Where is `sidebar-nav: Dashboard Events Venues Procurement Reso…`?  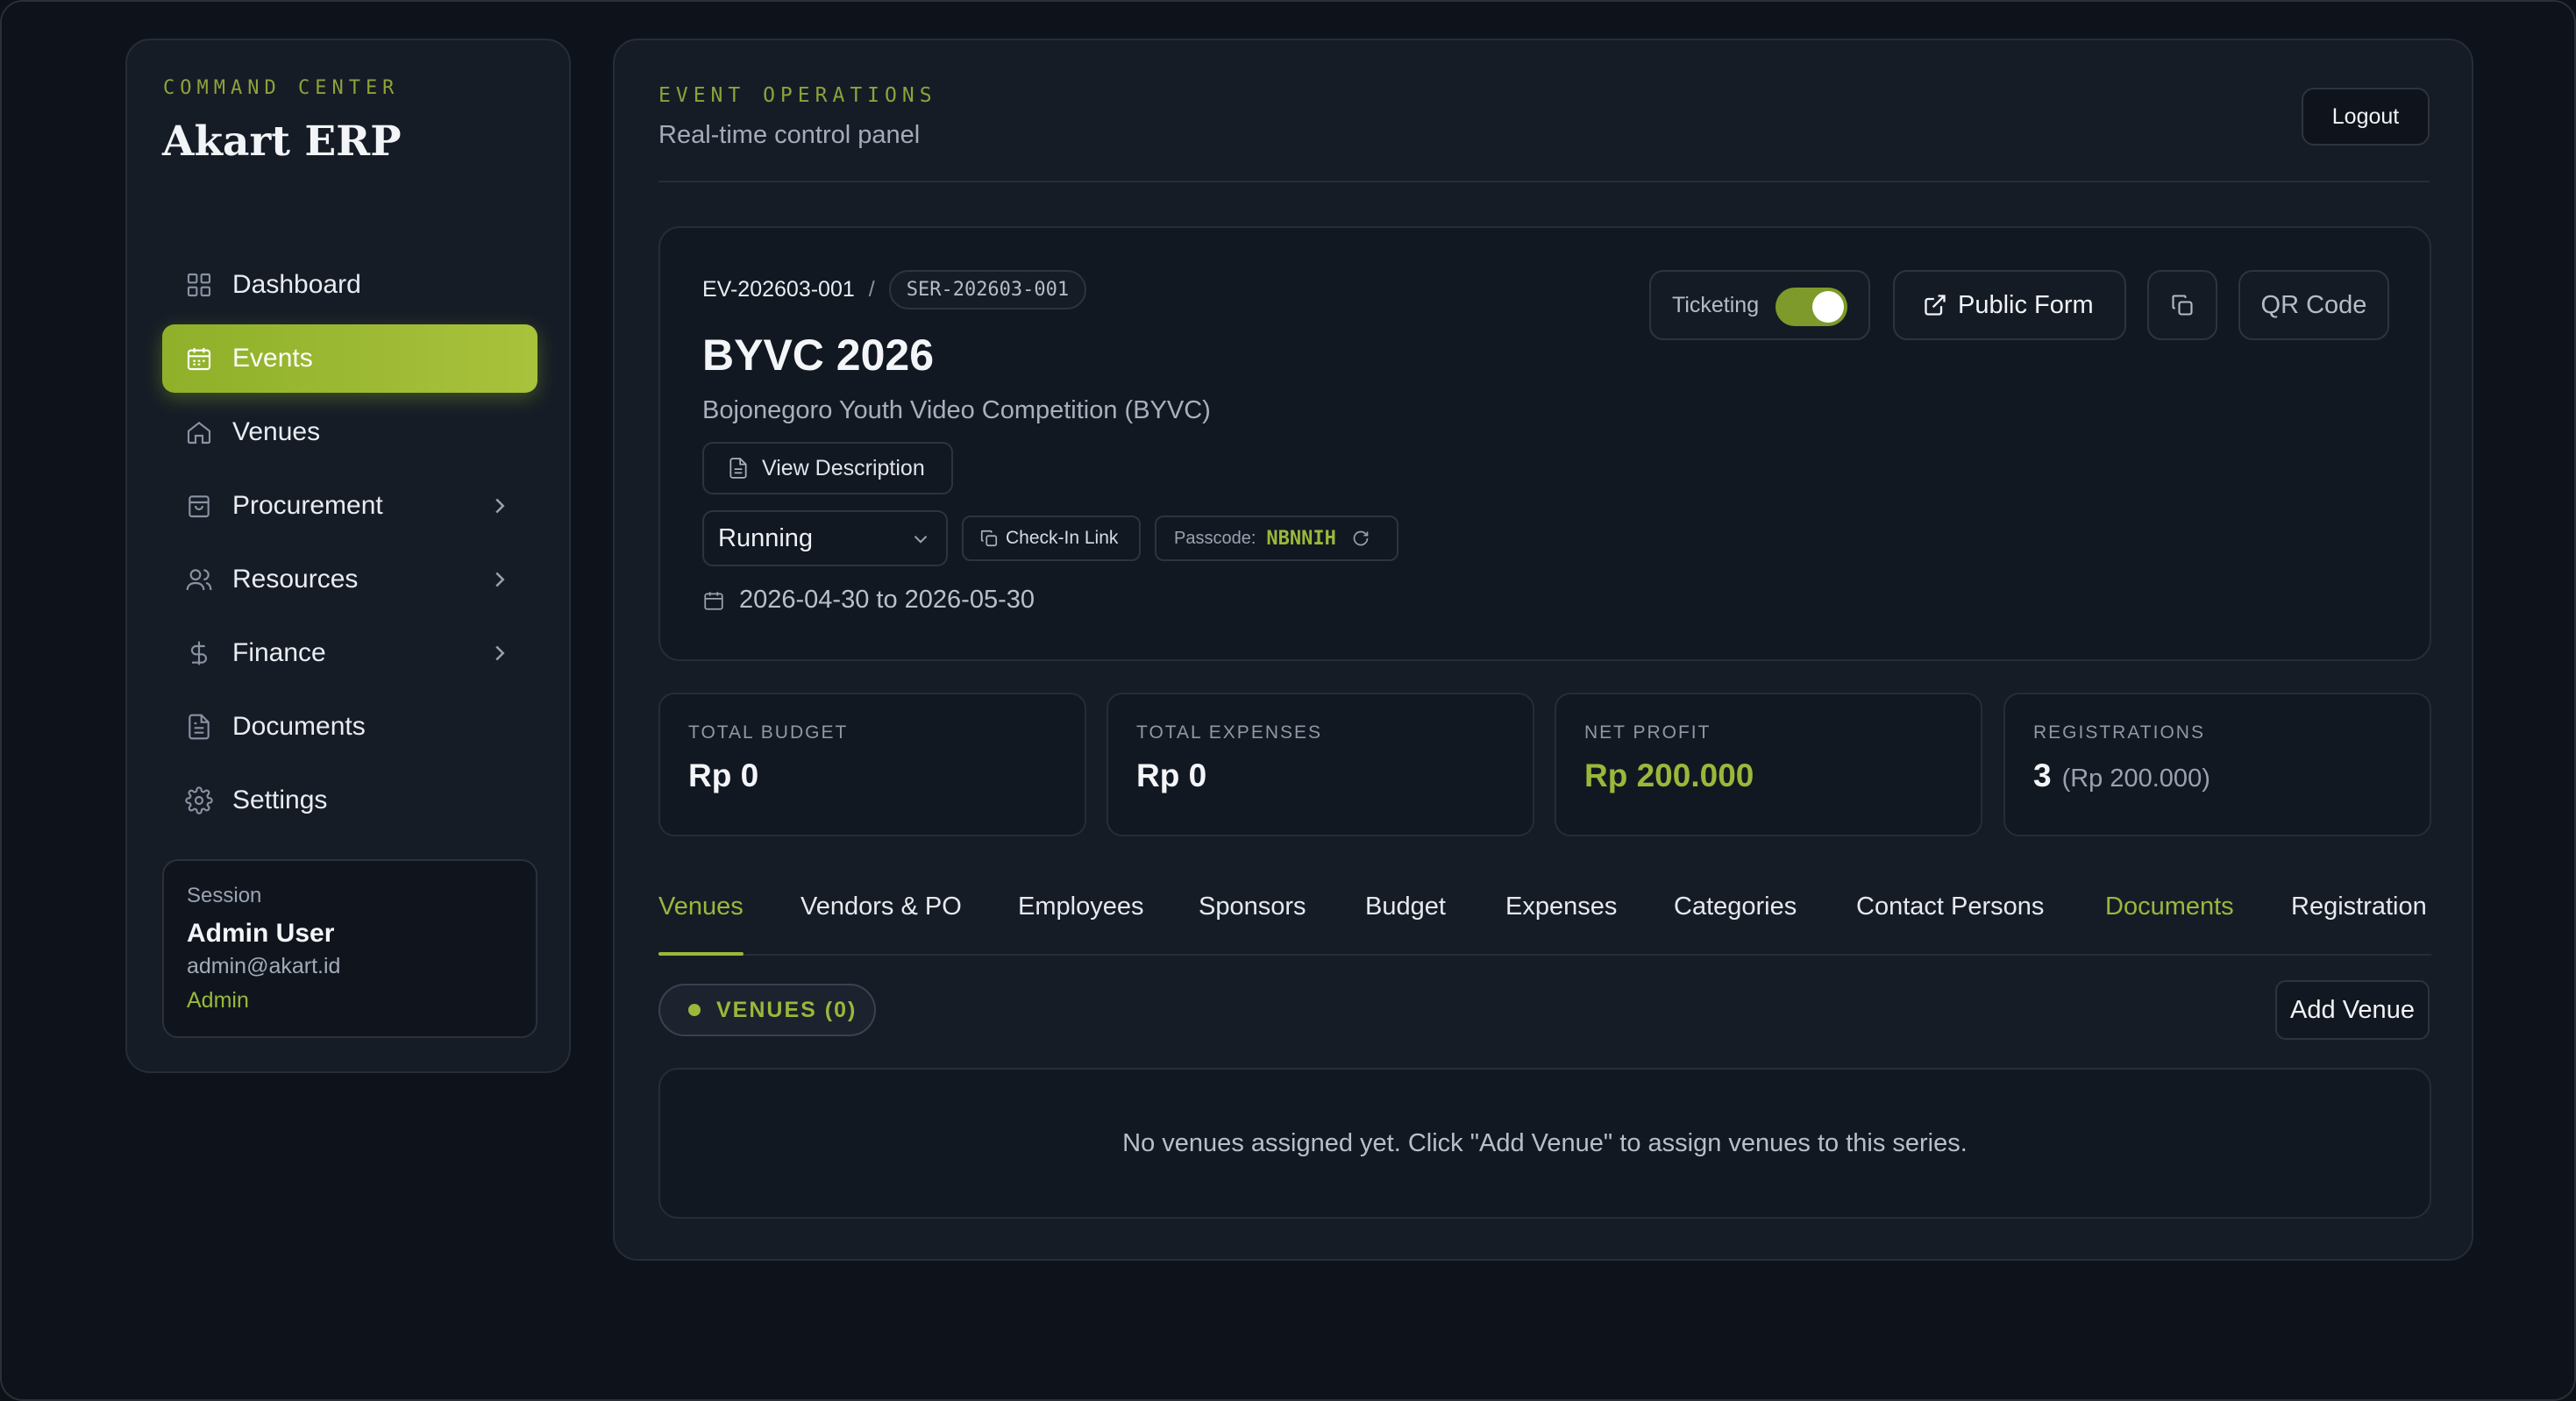 sidebar-nav: Dashboard Events Venues Procurement Reso… is located at coordinates (349, 545).